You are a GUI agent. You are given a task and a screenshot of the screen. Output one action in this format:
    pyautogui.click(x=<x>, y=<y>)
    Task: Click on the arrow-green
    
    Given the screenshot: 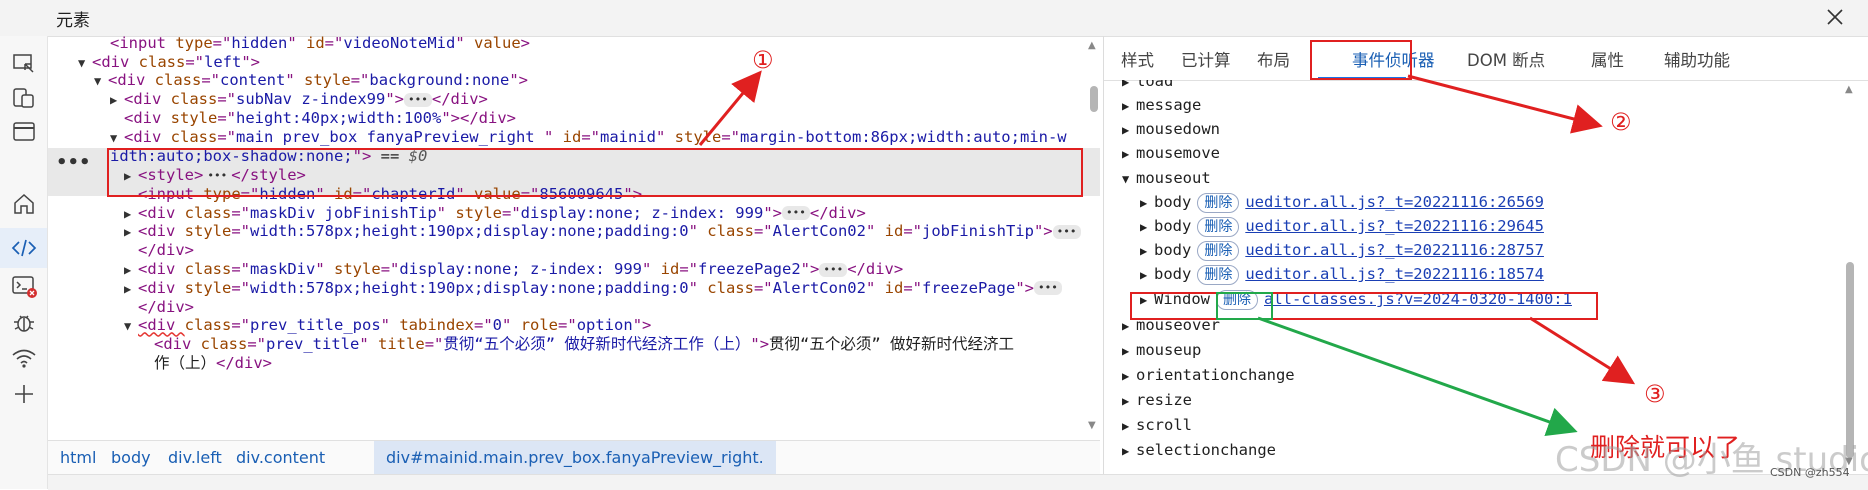 What is the action you would take?
    pyautogui.click(x=1417, y=376)
    